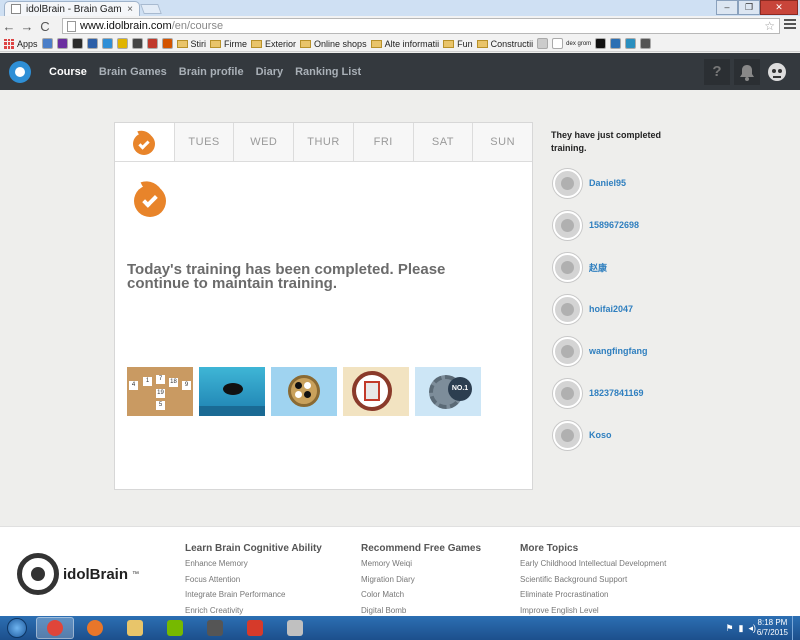 The image size is (800, 640). I want to click on footer-logo: idolBrain ™, so click(78, 574).